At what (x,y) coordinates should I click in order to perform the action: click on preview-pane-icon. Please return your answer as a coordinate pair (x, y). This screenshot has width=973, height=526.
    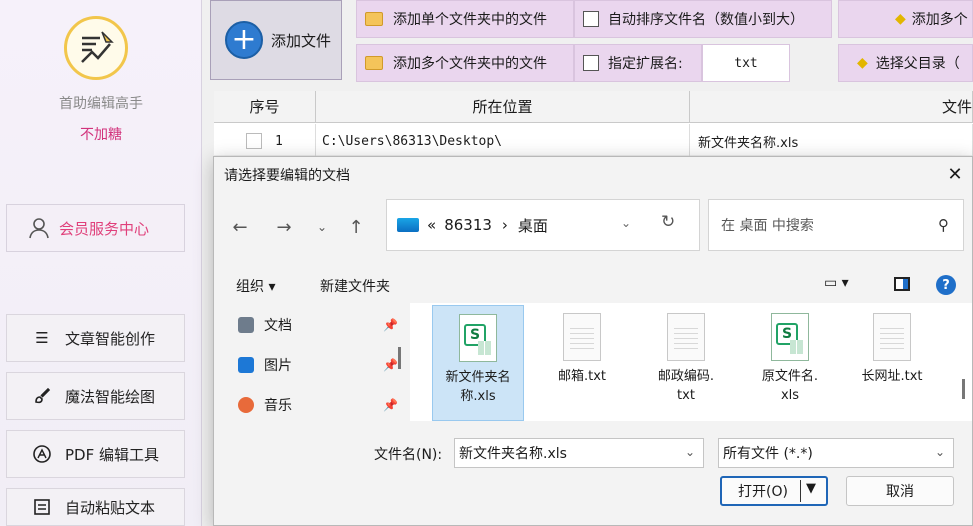
    Looking at the image, I should click on (902, 284).